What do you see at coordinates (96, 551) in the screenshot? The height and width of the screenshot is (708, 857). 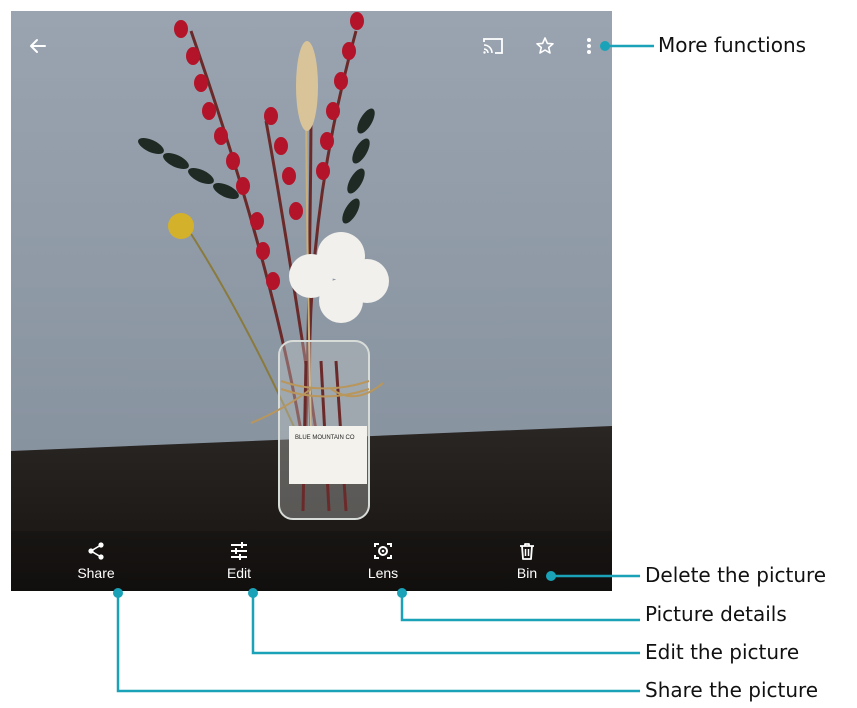 I see `share-icon` at bounding box center [96, 551].